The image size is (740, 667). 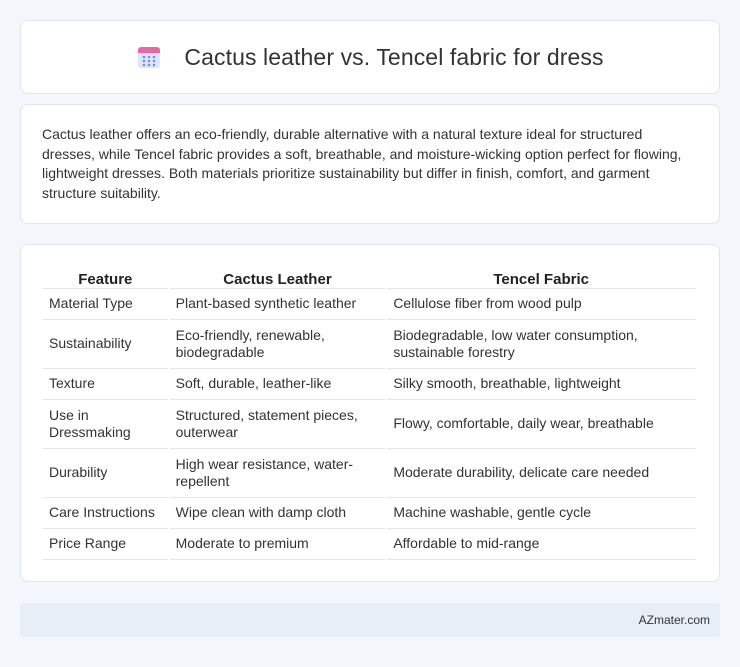 What do you see at coordinates (105, 513) in the screenshot?
I see `row-feature: Care Instructions` at bounding box center [105, 513].